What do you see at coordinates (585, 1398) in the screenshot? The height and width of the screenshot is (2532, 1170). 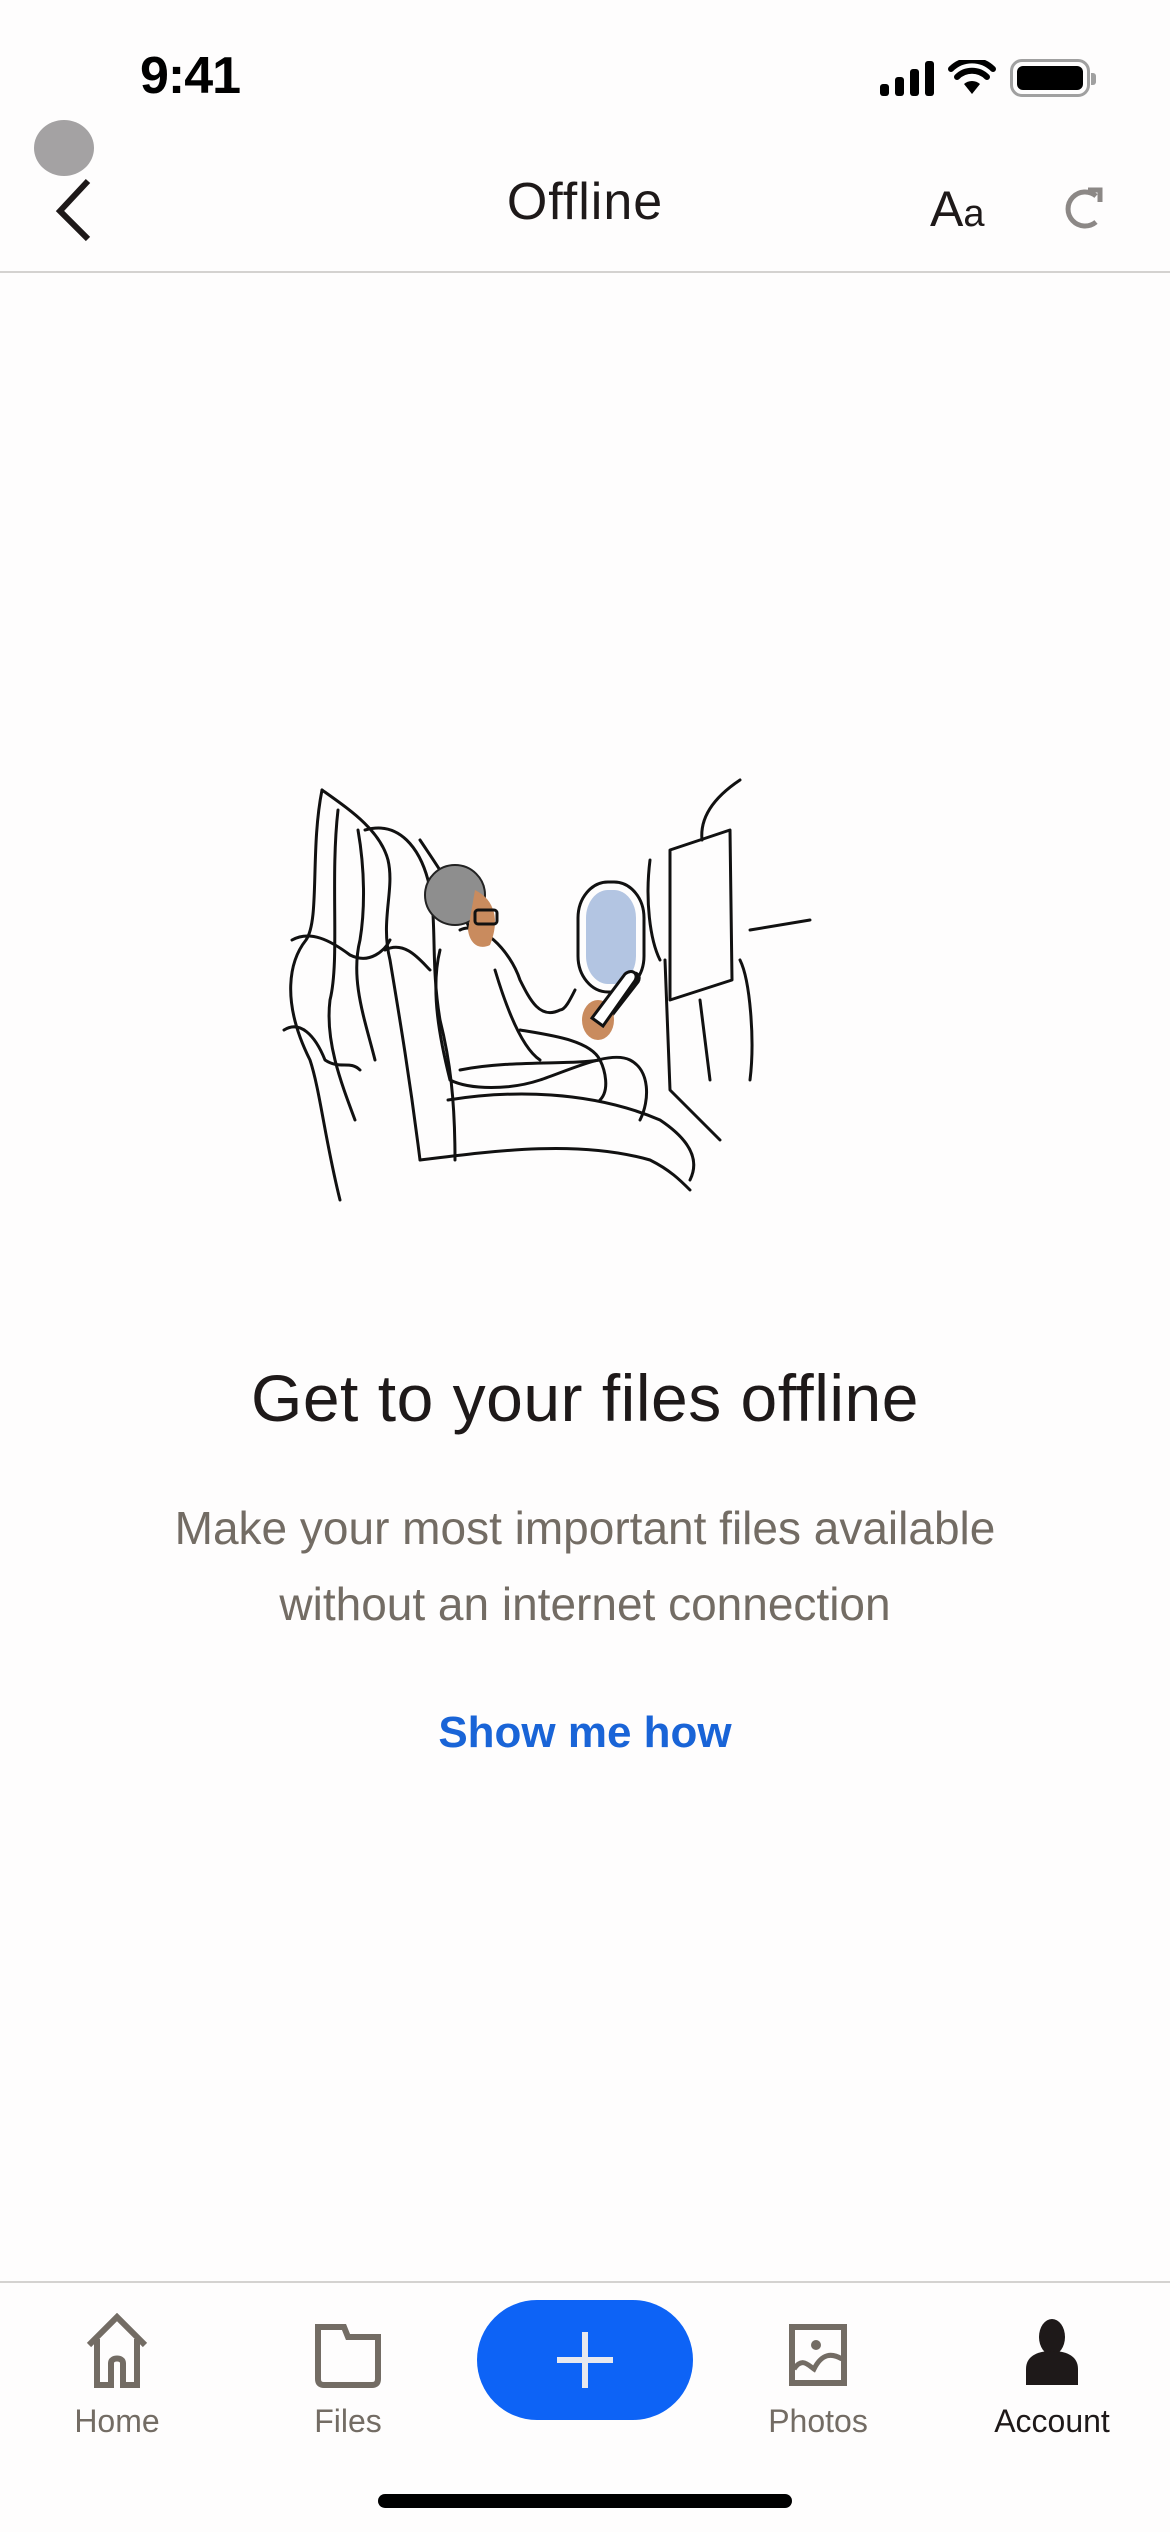 I see `empty-state-headline: Get to your files offline` at bounding box center [585, 1398].